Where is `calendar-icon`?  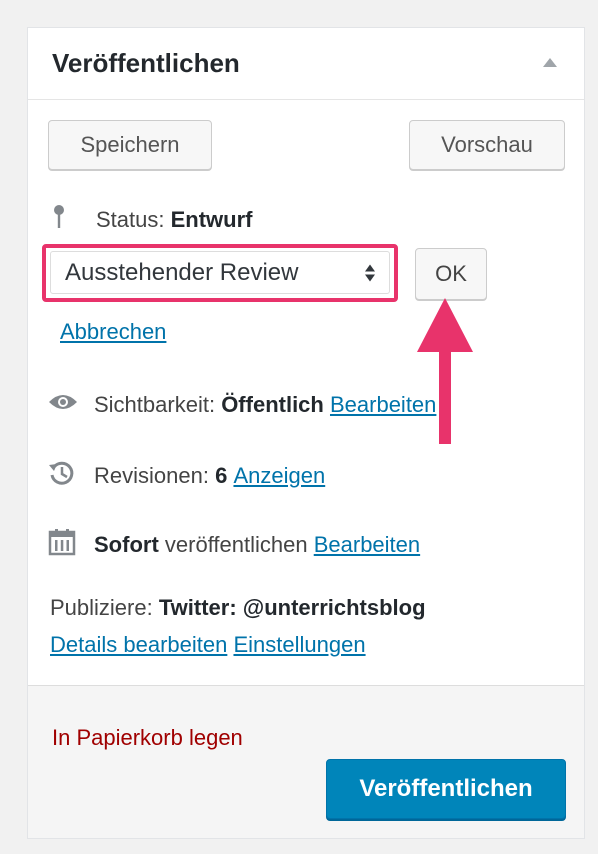 calendar-icon is located at coordinates (64, 545).